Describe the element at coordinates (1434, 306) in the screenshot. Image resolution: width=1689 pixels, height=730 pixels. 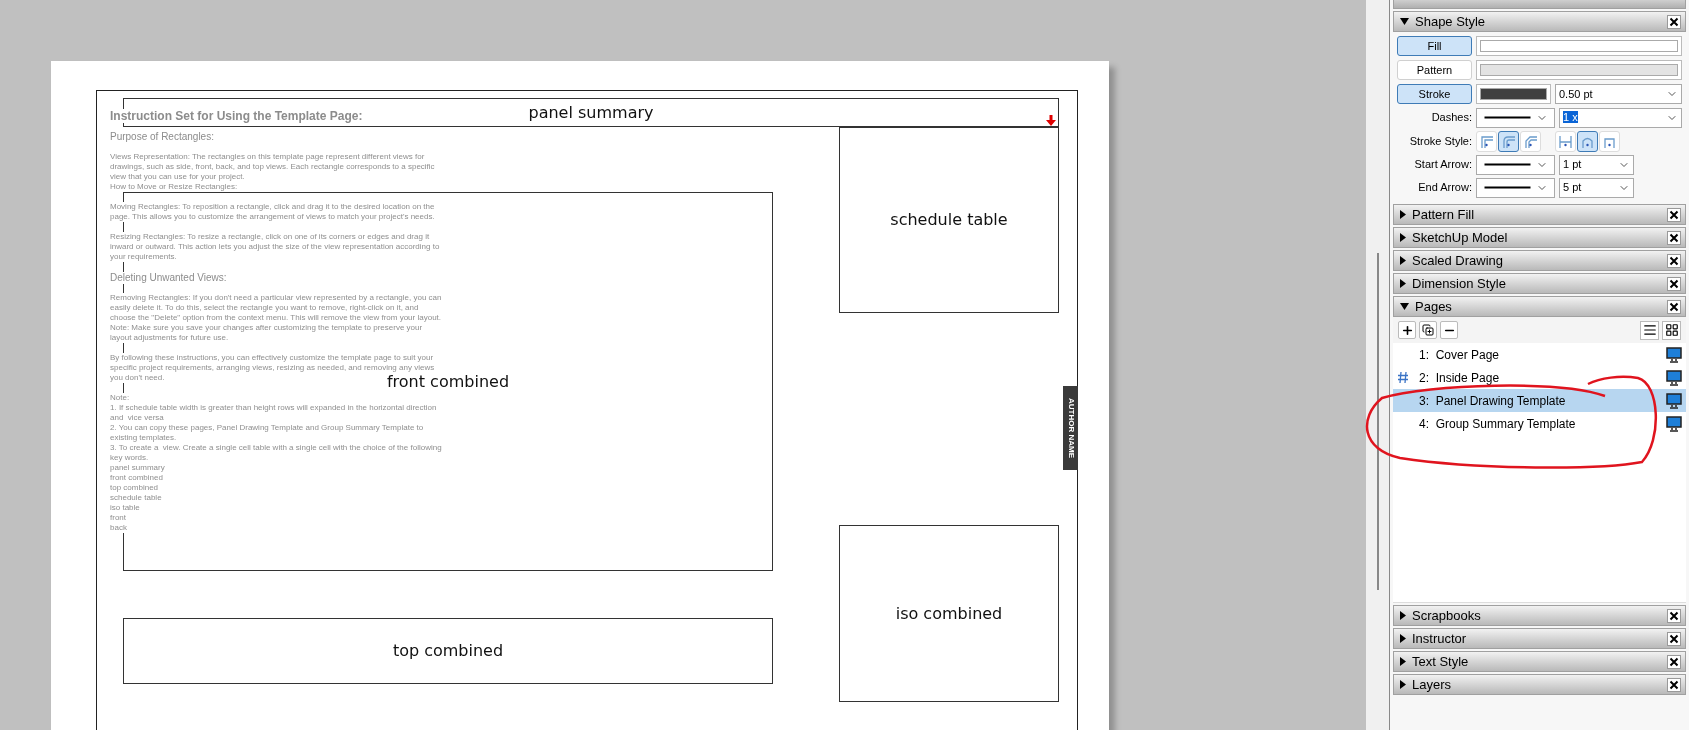
I see `panel-title: Pages` at that location.